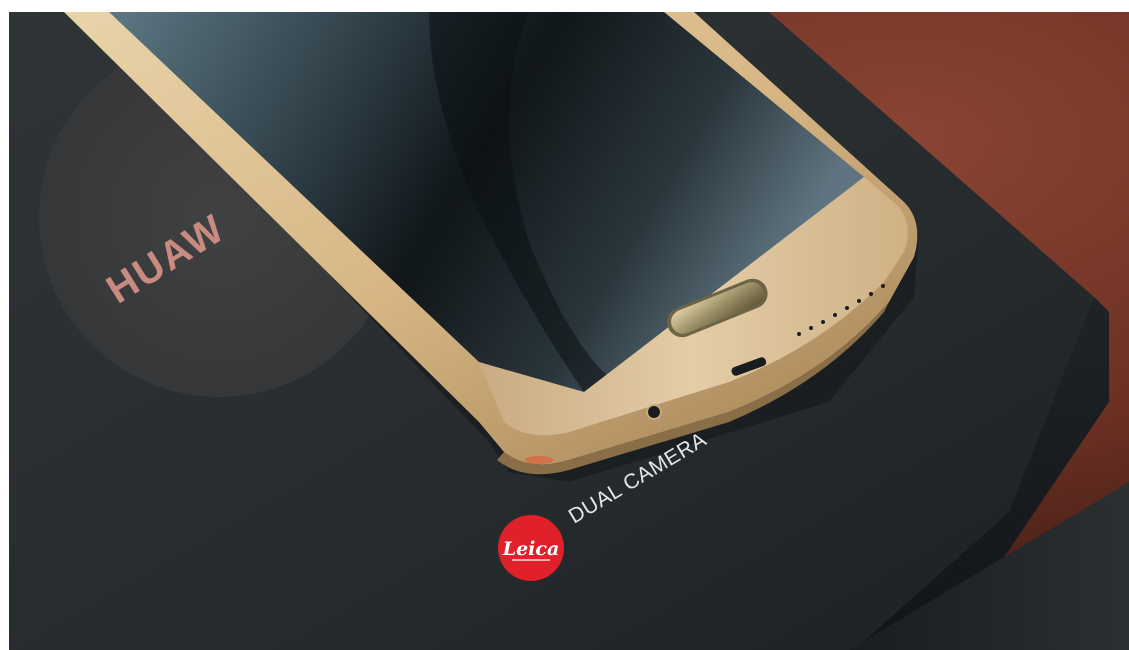 The image size is (1129, 650). I want to click on leica-logo: Leica, so click(531, 548).